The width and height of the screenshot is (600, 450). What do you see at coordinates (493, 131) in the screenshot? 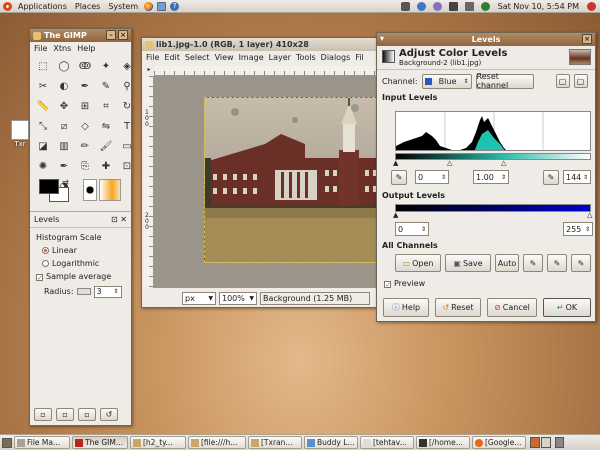
I see `histogram` at bounding box center [493, 131].